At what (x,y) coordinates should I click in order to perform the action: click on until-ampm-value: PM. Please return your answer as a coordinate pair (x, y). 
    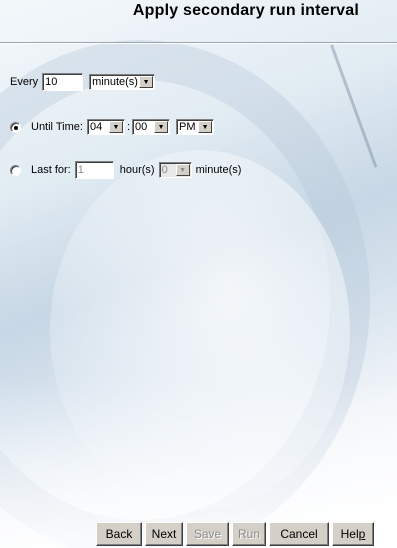
    Looking at the image, I should click on (187, 127).